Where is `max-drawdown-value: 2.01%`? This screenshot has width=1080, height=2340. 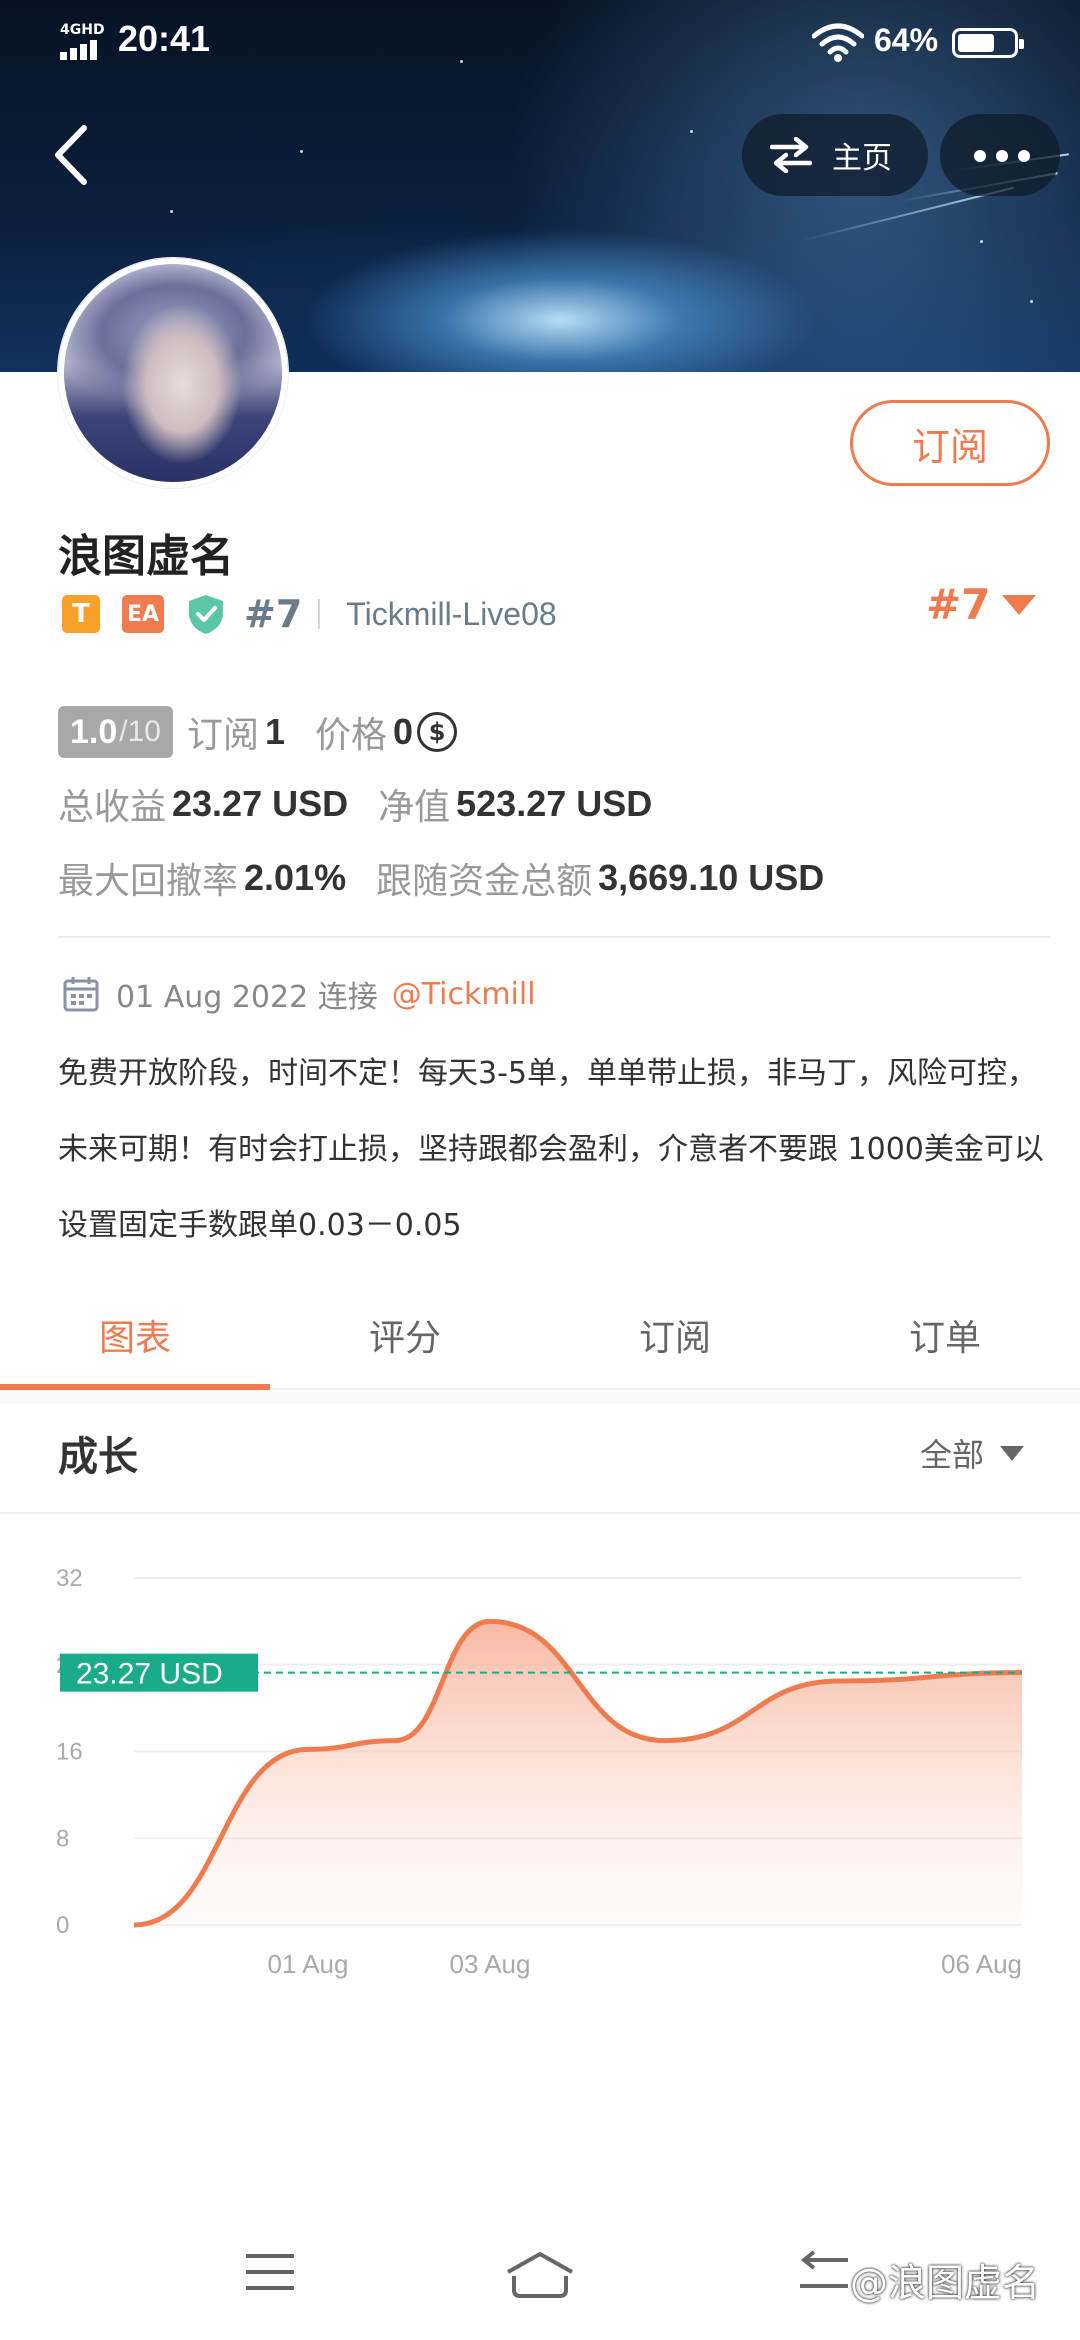
max-drawdown-value: 2.01% is located at coordinates (295, 877).